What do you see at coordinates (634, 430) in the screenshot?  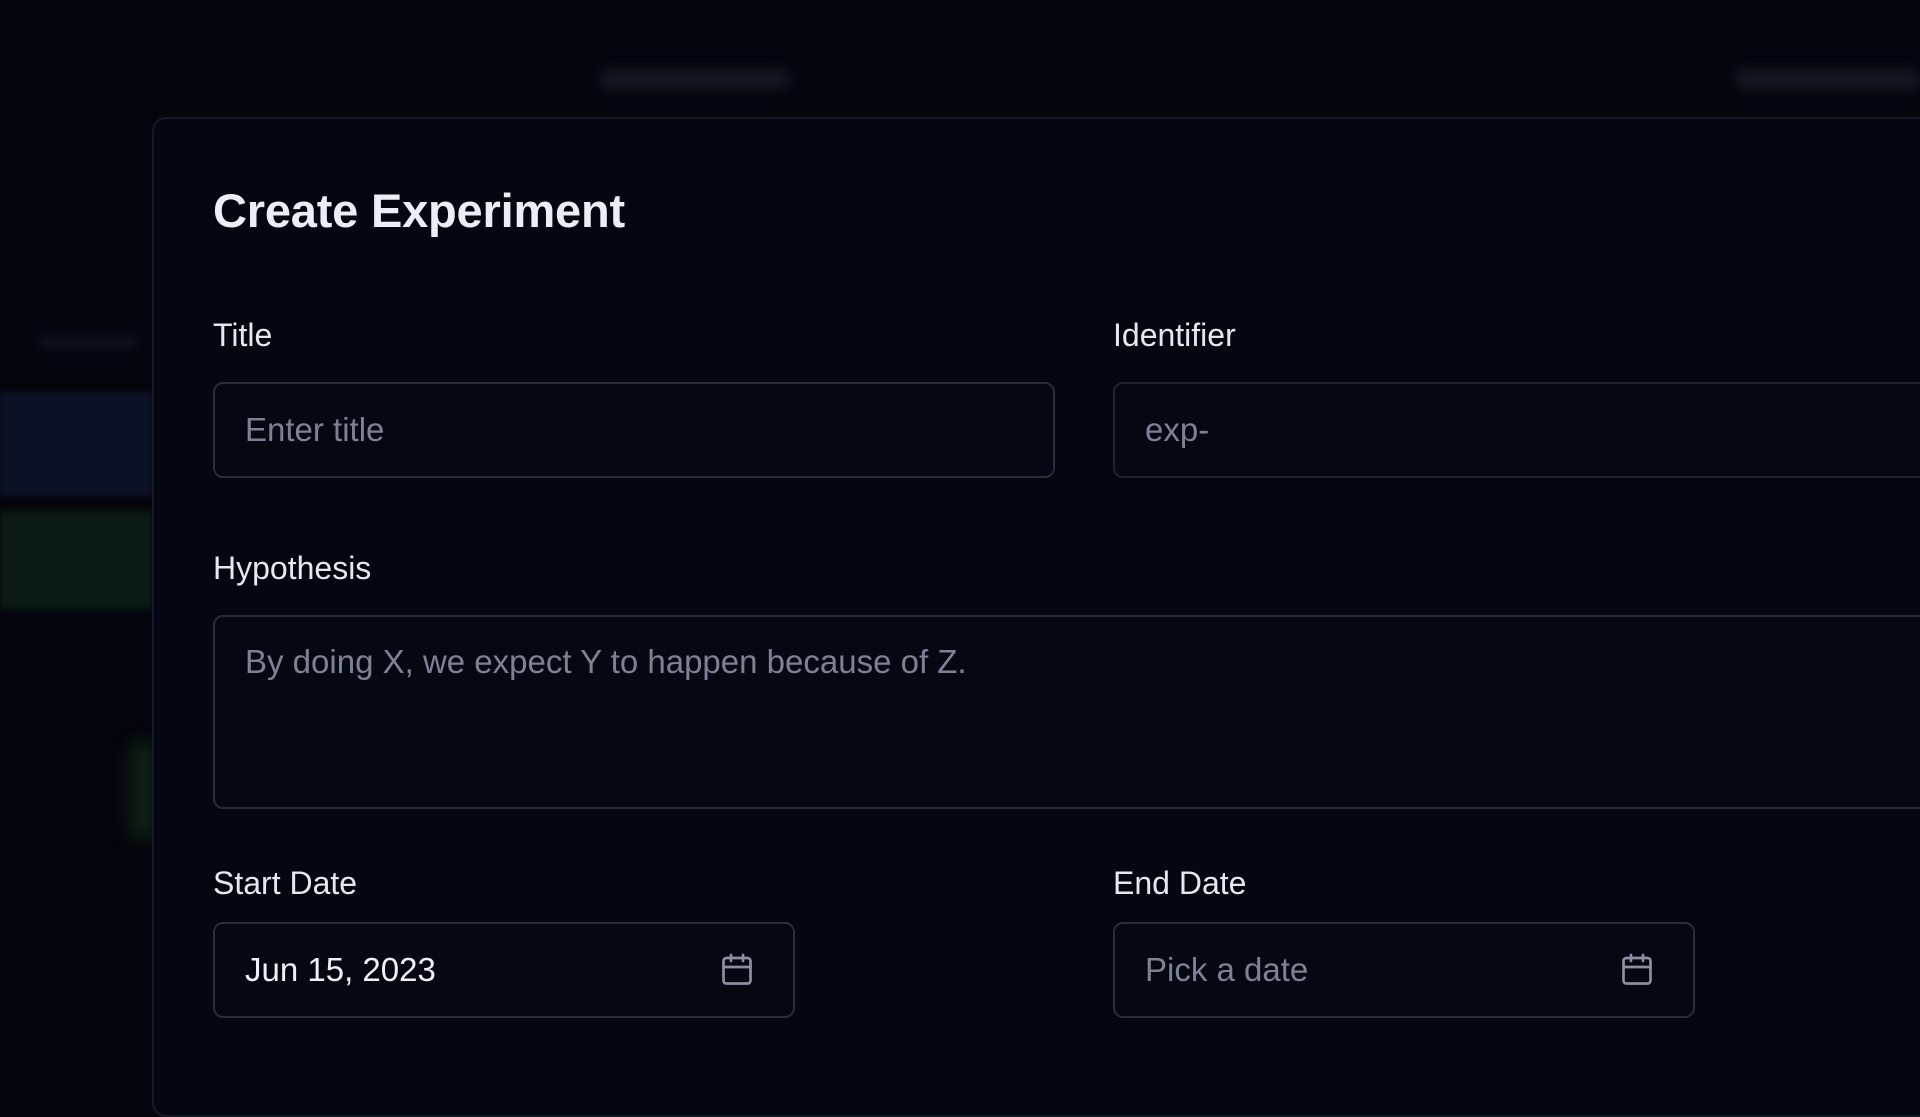 I see `title-input: Enter title` at bounding box center [634, 430].